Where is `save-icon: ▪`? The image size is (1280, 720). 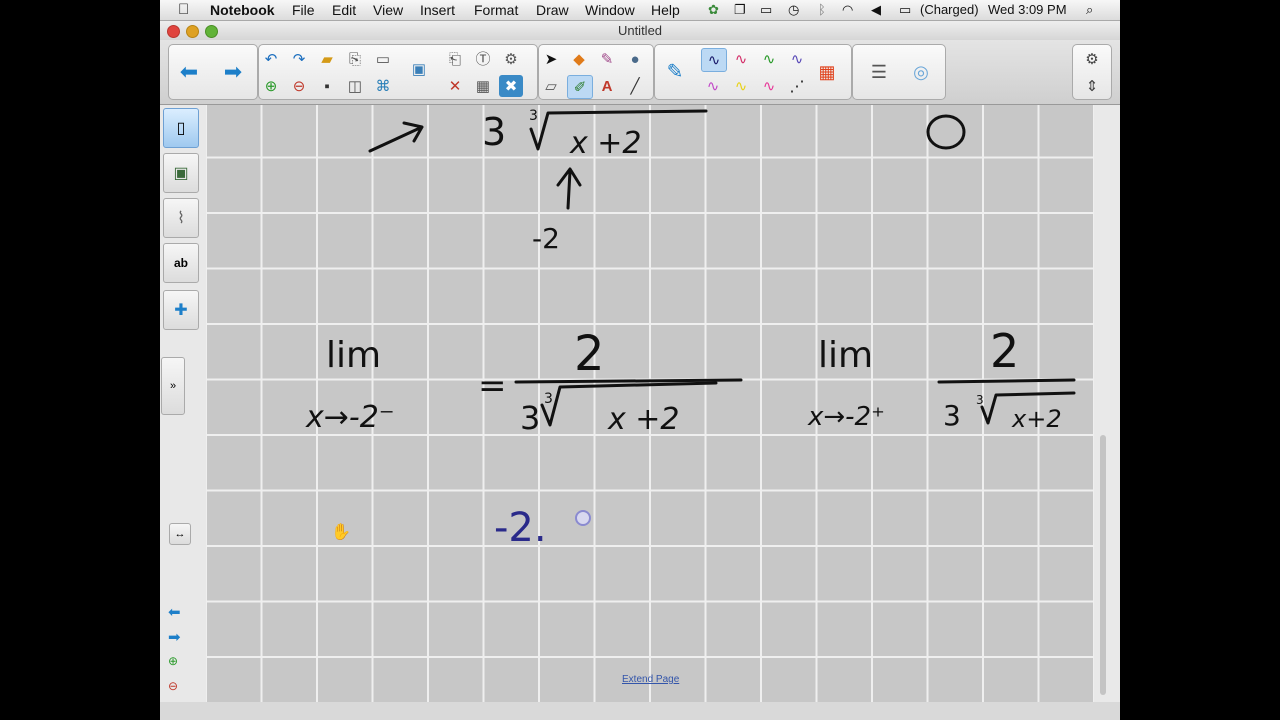
save-icon: ▪ is located at coordinates (327, 86).